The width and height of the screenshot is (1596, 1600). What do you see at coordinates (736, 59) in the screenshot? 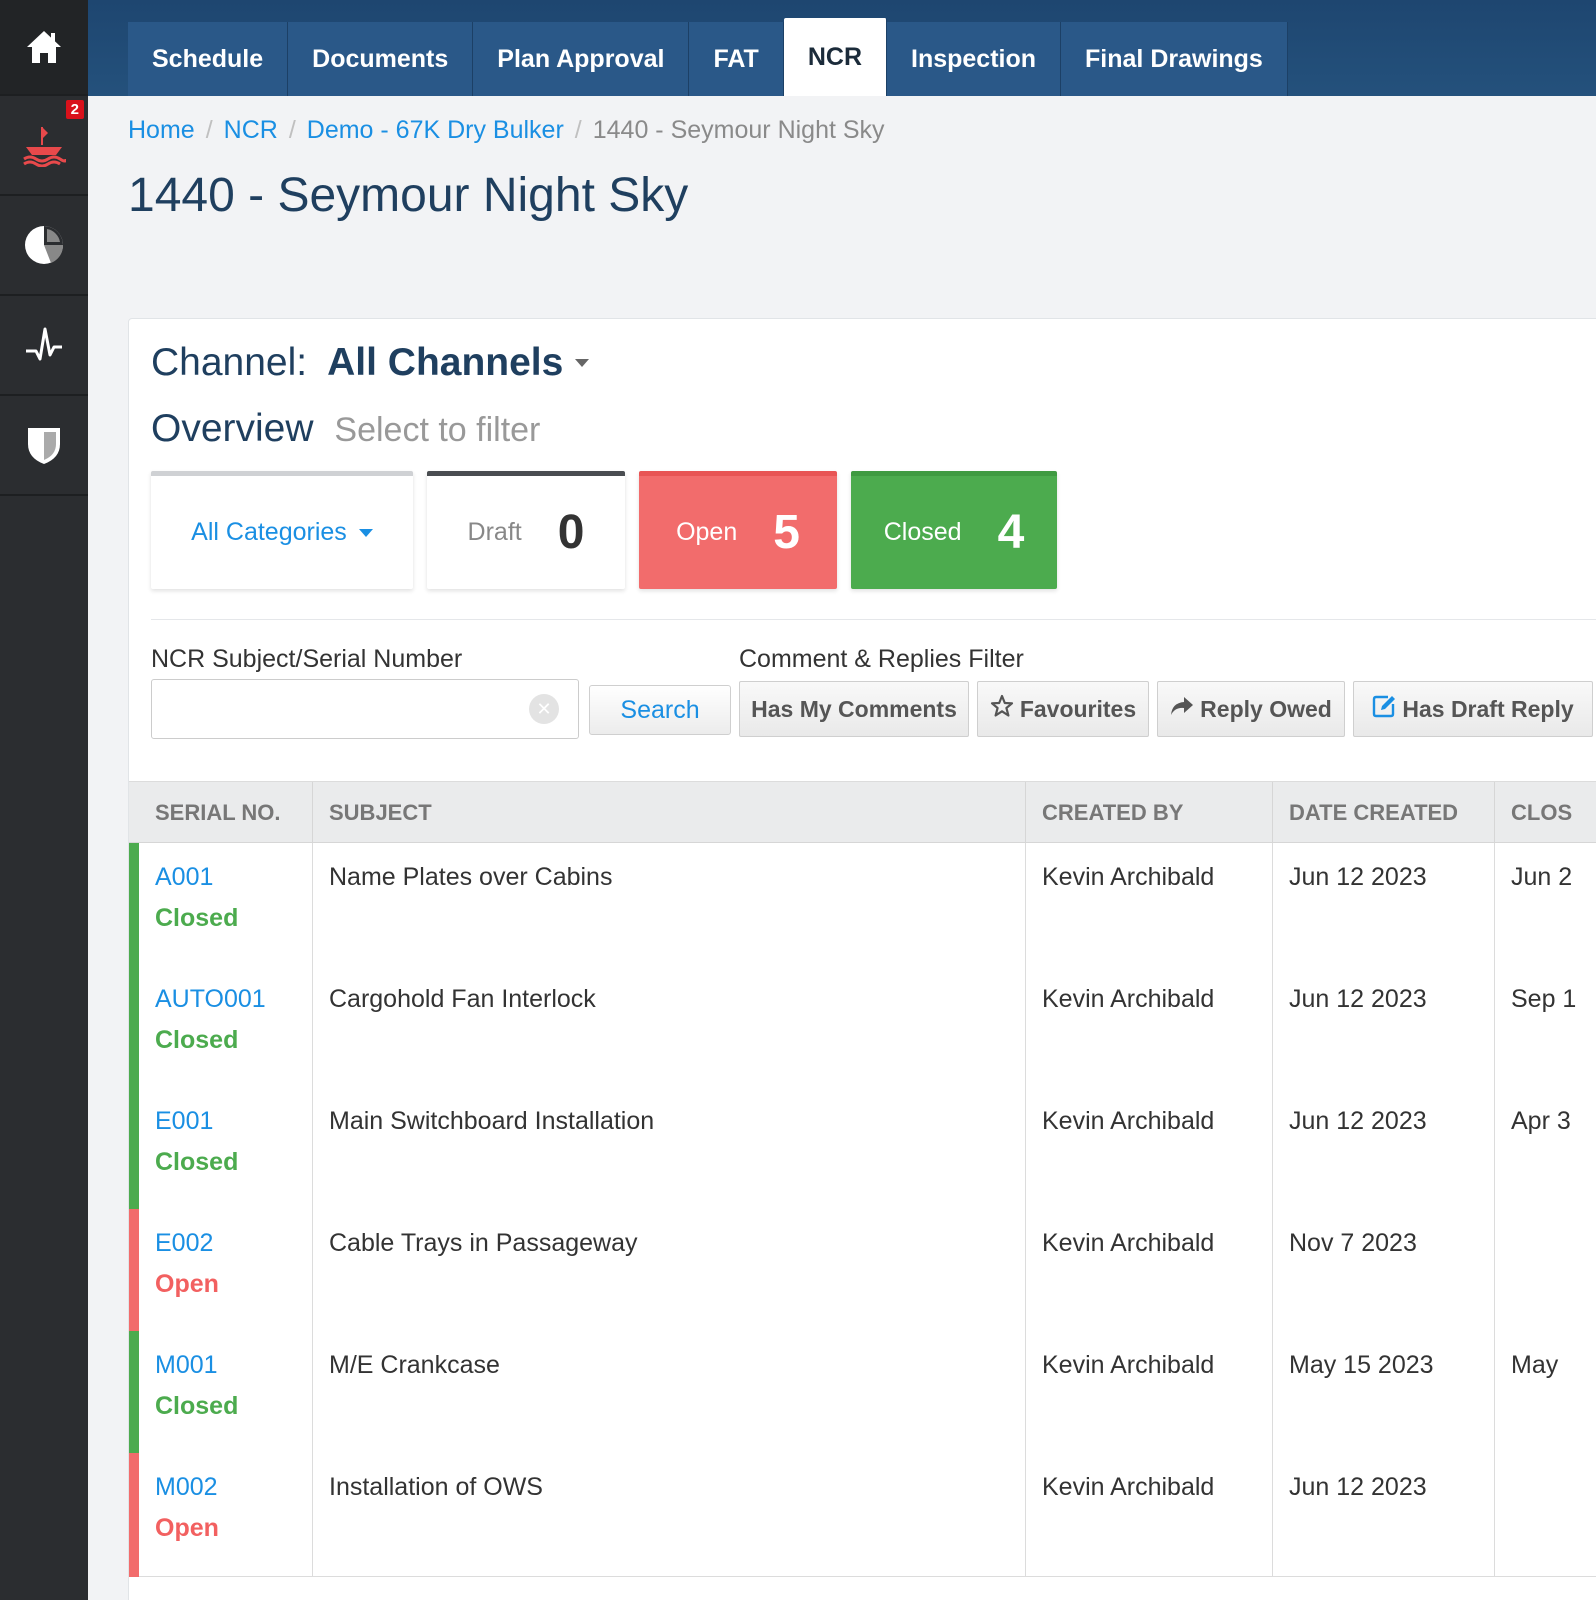
I see `tab-fat: FAT` at bounding box center [736, 59].